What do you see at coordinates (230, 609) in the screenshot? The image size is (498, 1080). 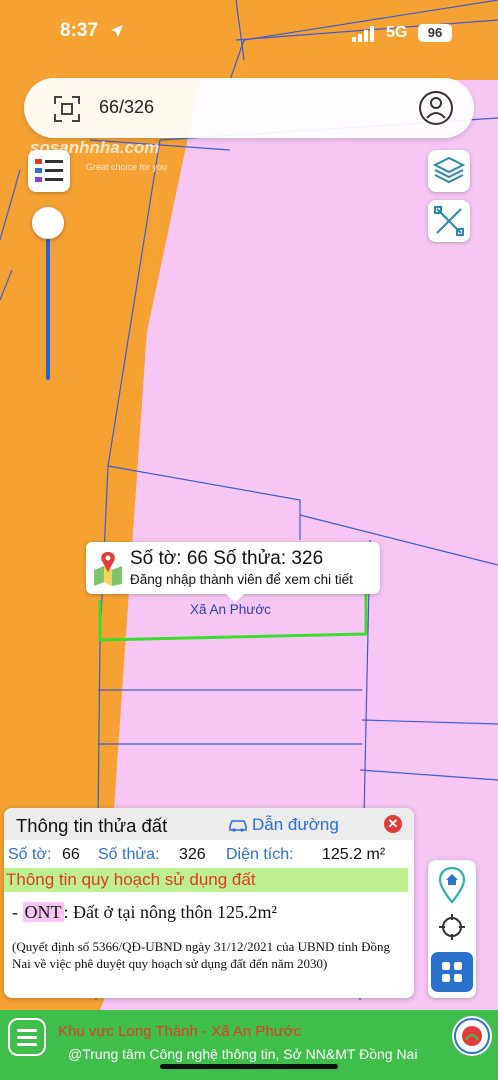 I see `commune-label: Xã An Phước` at bounding box center [230, 609].